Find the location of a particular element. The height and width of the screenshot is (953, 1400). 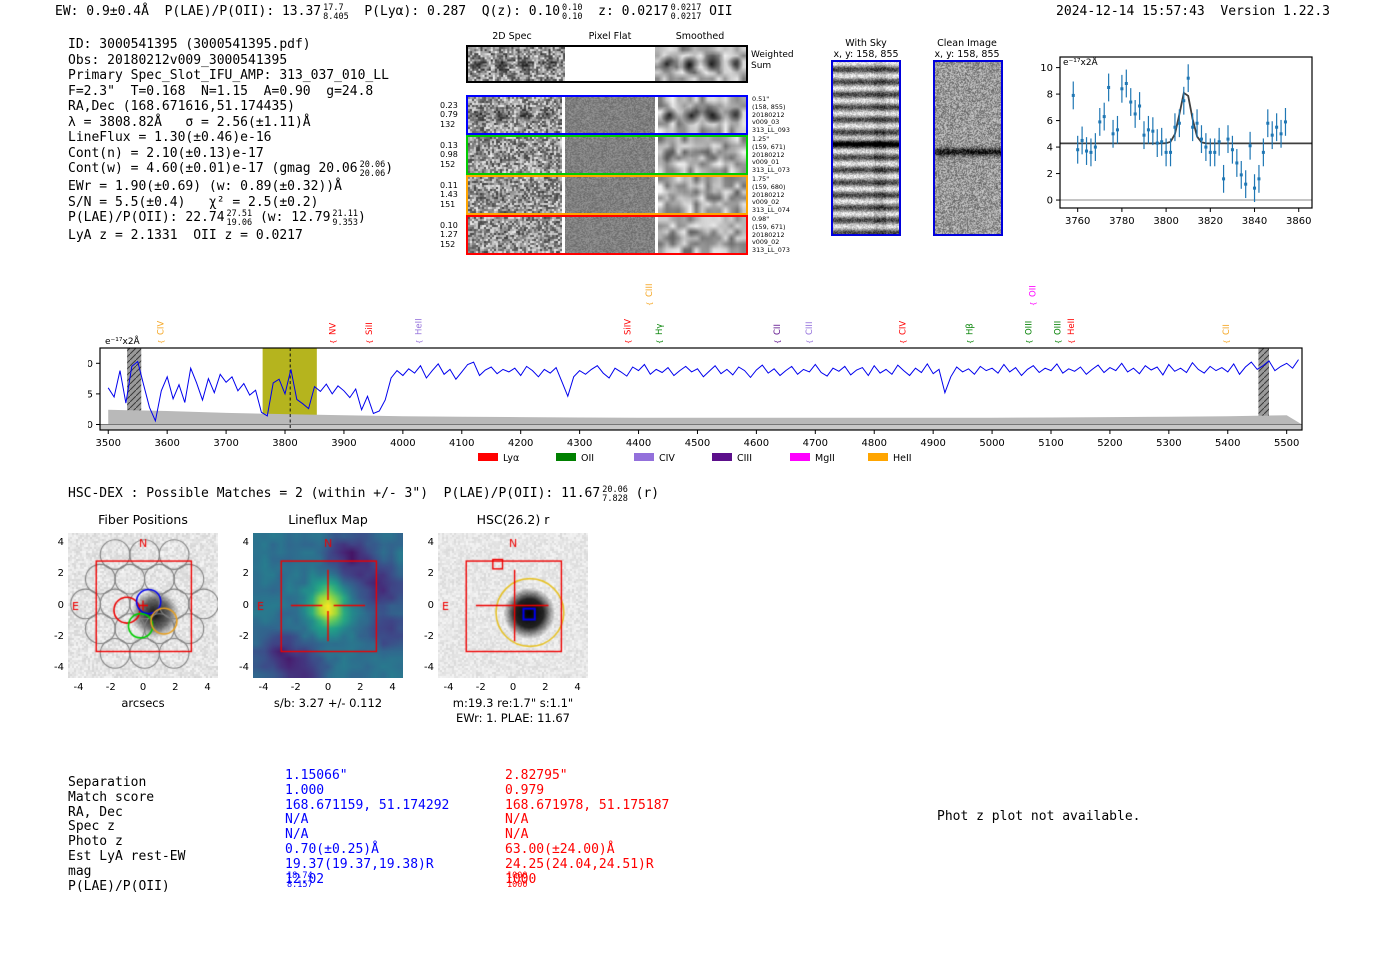

with-sky-title: With Sky x, y: 158, 855 is located at coordinates (865, 49).